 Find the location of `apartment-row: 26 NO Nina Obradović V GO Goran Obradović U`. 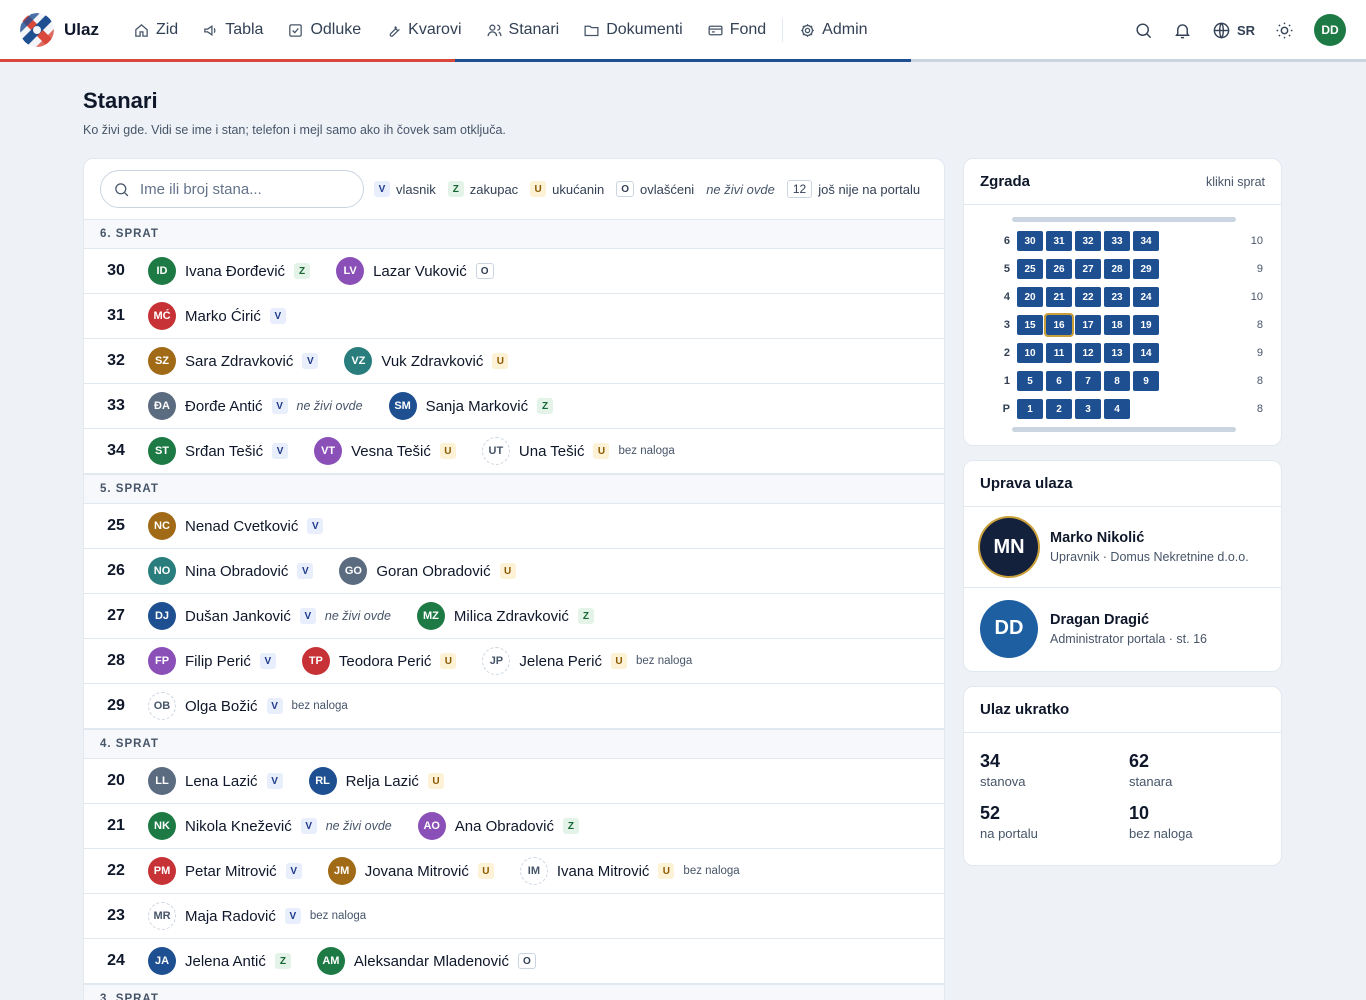

apartment-row: 26 NO Nina Obradović V GO Goran Obradović U is located at coordinates (514, 571).